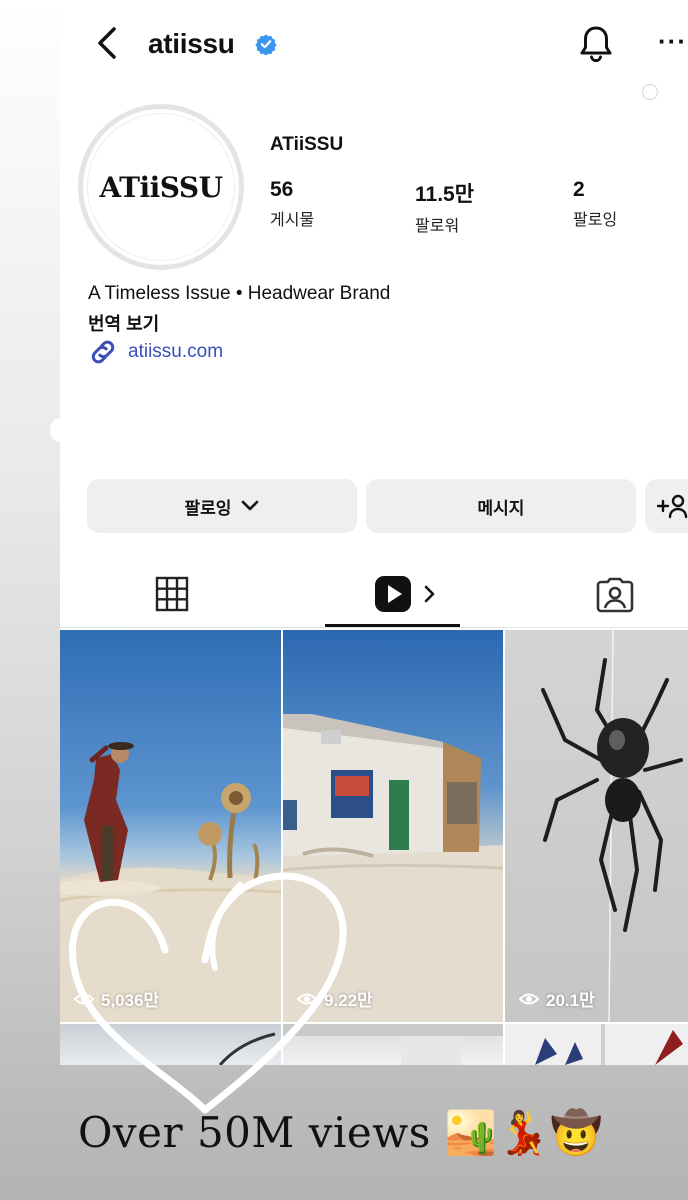  Describe the element at coordinates (609, 1044) in the screenshot. I see `reel-6-image` at that location.